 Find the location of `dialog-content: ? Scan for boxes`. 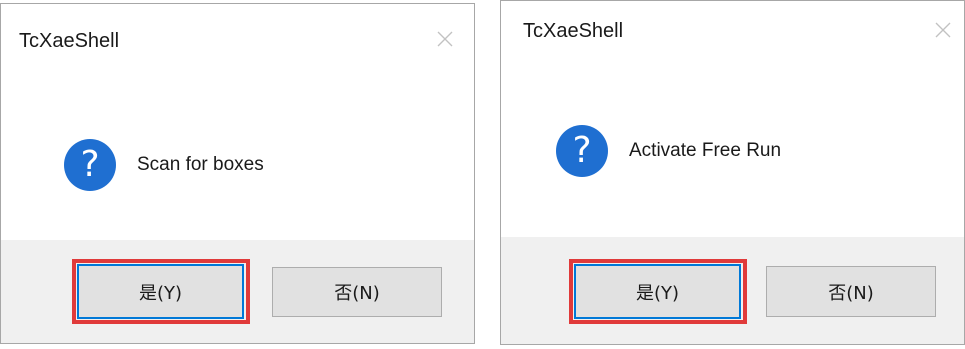

dialog-content: ? Scan for boxes is located at coordinates (164, 165).